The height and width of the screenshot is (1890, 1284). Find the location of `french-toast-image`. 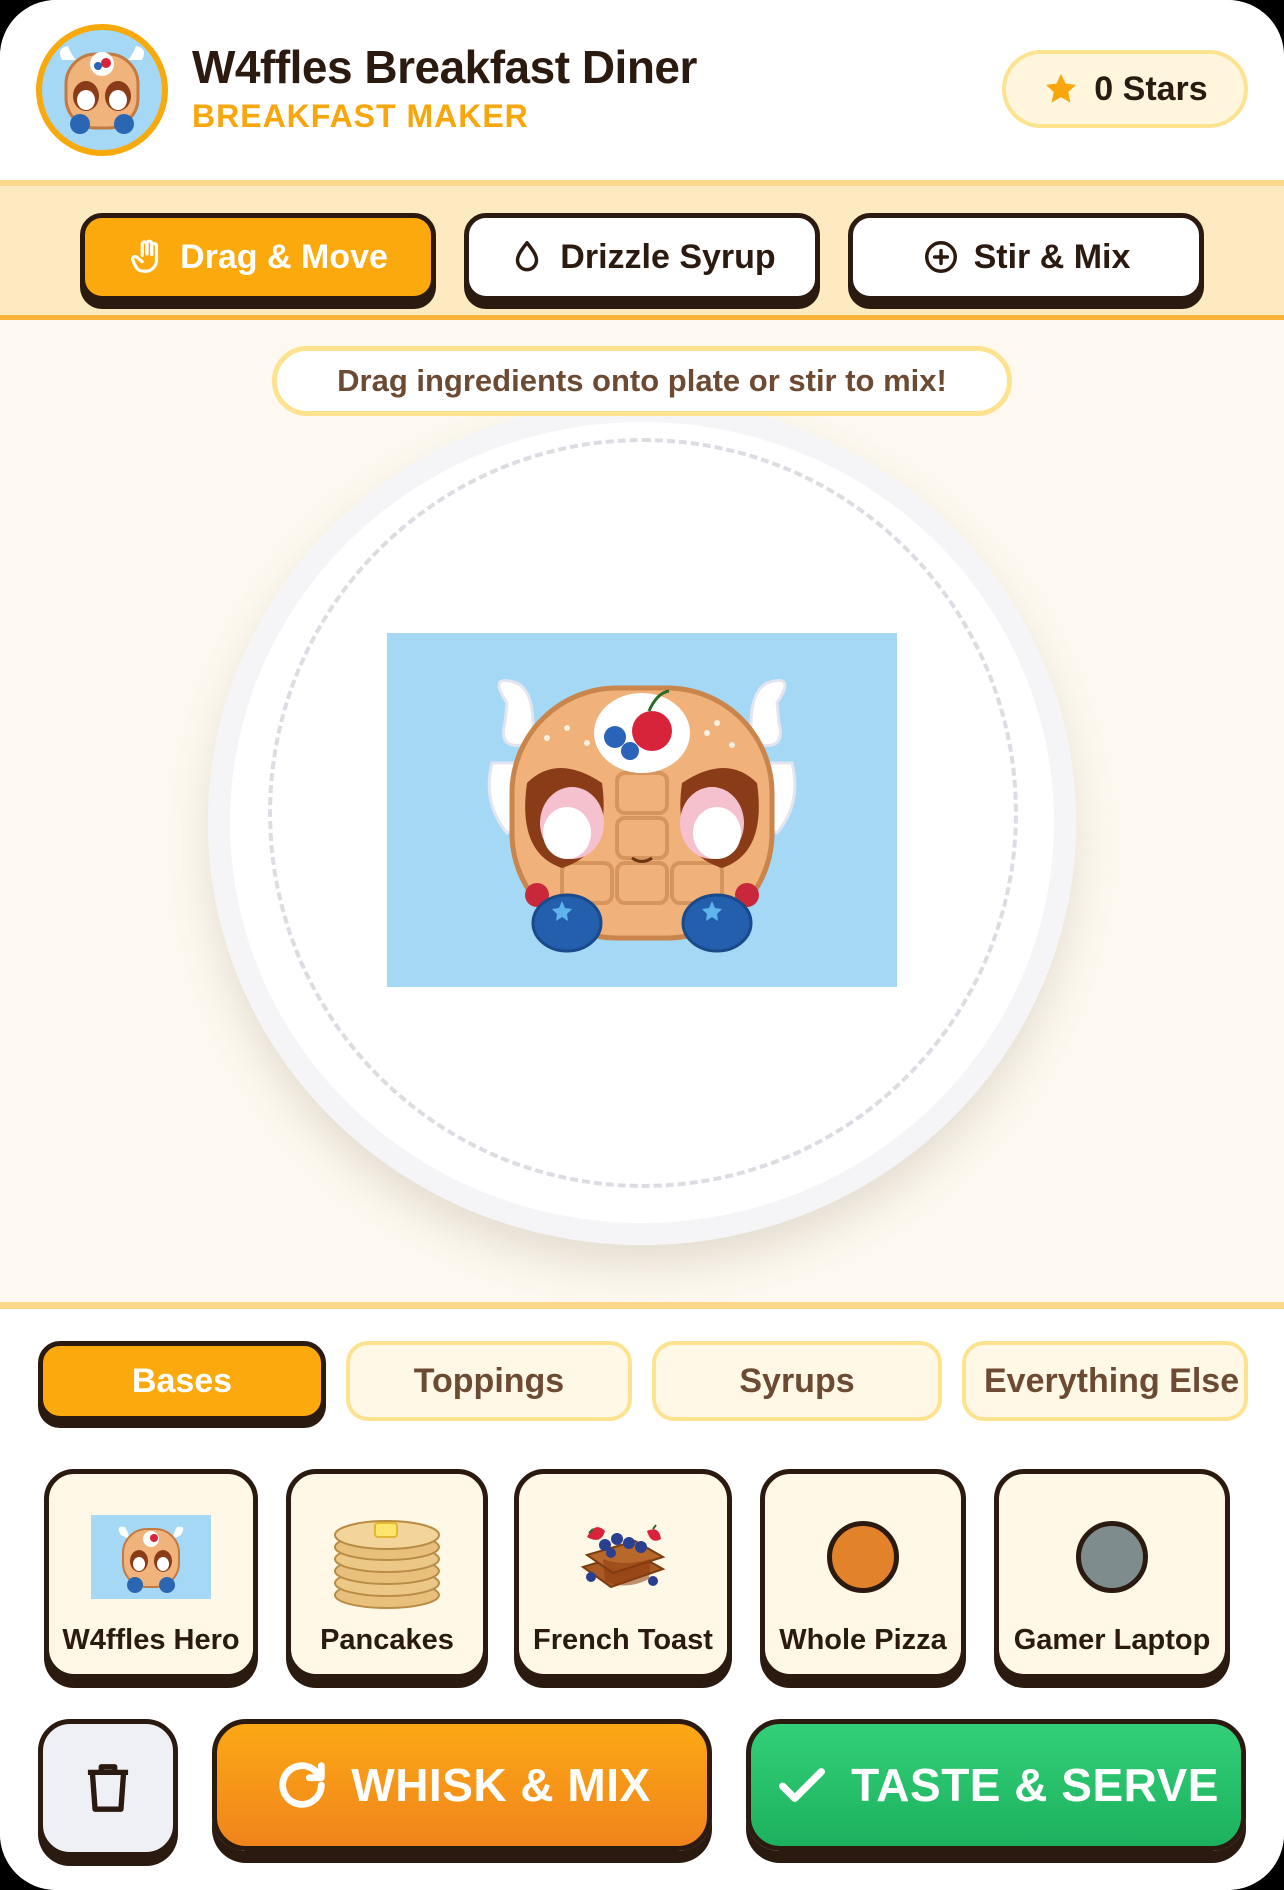

french-toast-image is located at coordinates (623, 1556).